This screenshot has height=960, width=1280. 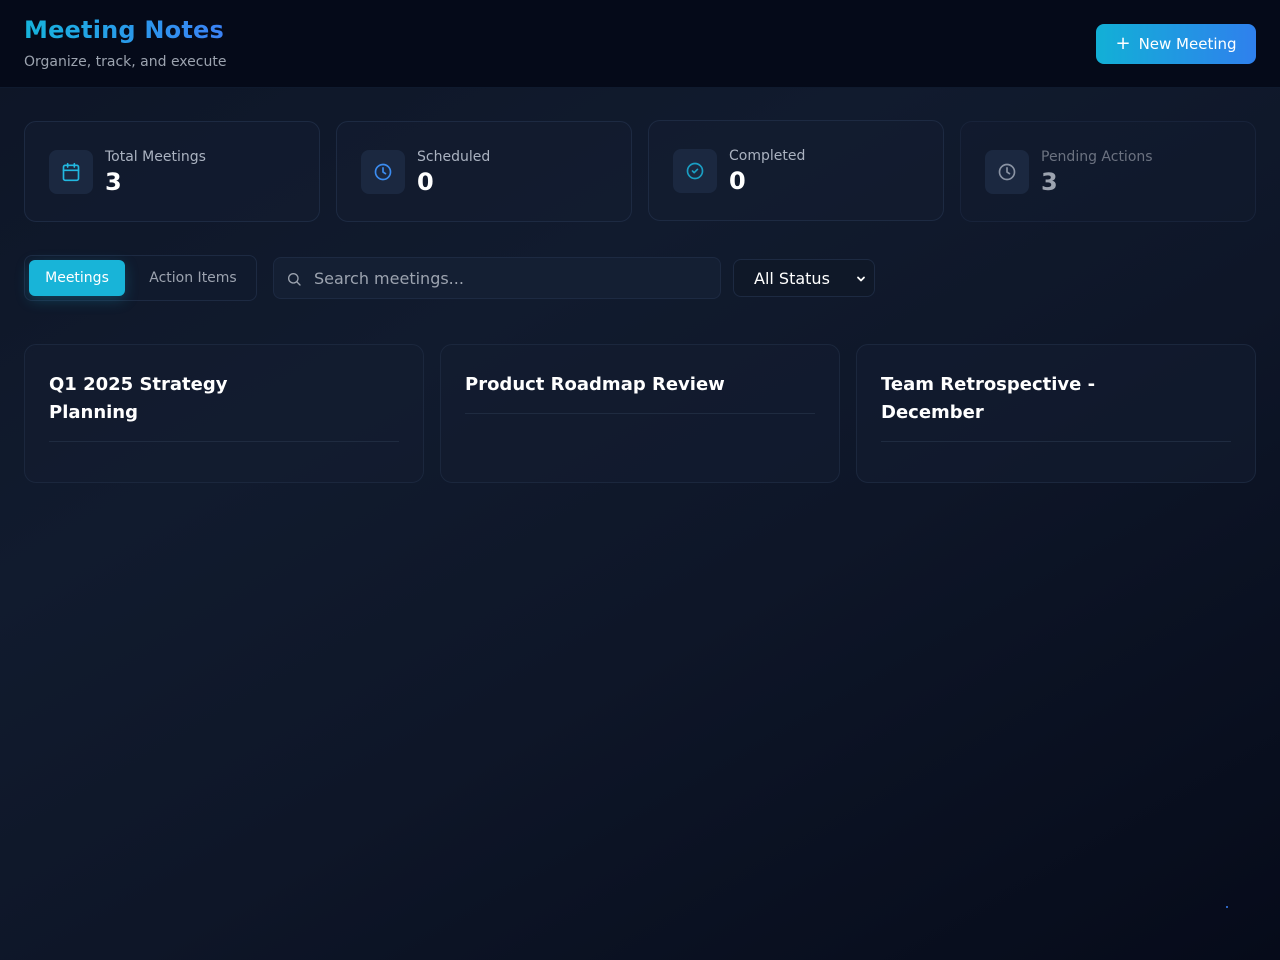 What do you see at coordinates (695, 171) in the screenshot?
I see `check-circle-icon` at bounding box center [695, 171].